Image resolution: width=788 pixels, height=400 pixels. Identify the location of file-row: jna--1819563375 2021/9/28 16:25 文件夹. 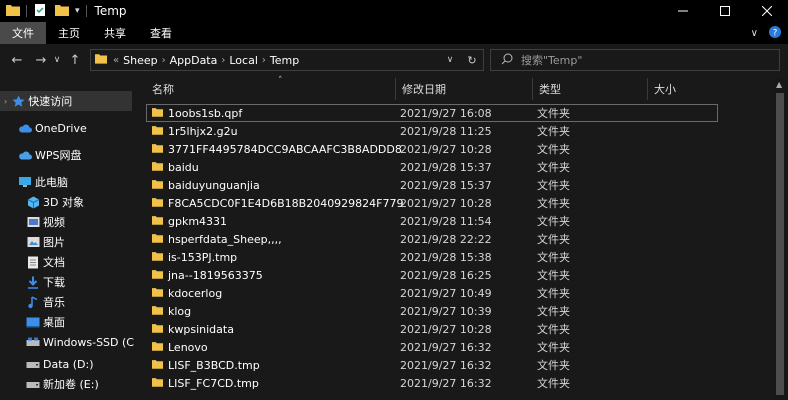
(433, 275).